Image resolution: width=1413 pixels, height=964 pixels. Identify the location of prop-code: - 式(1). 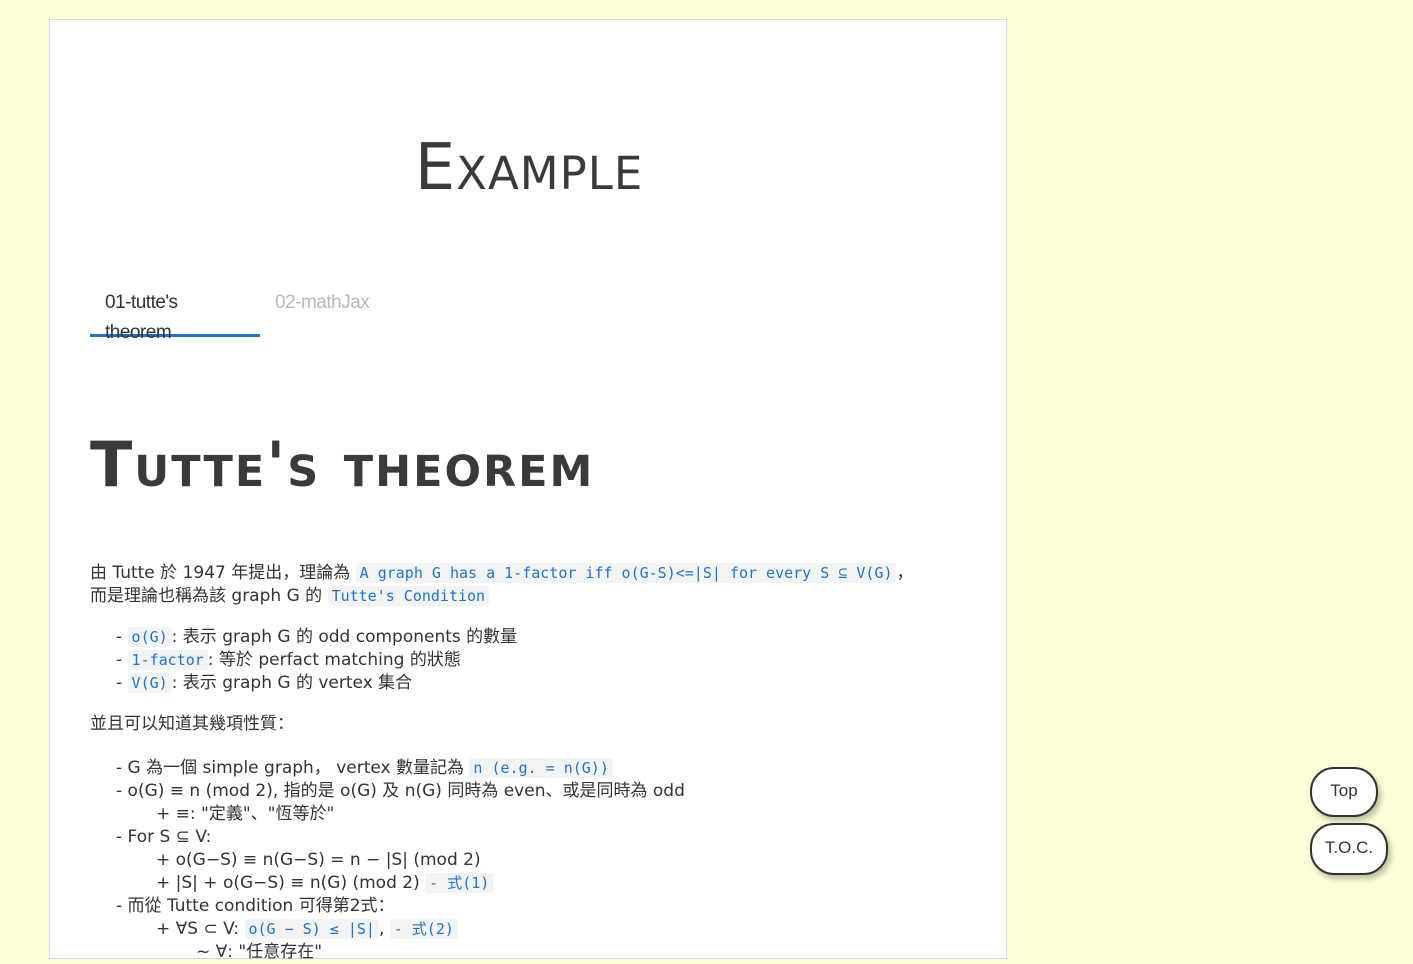
(459, 883).